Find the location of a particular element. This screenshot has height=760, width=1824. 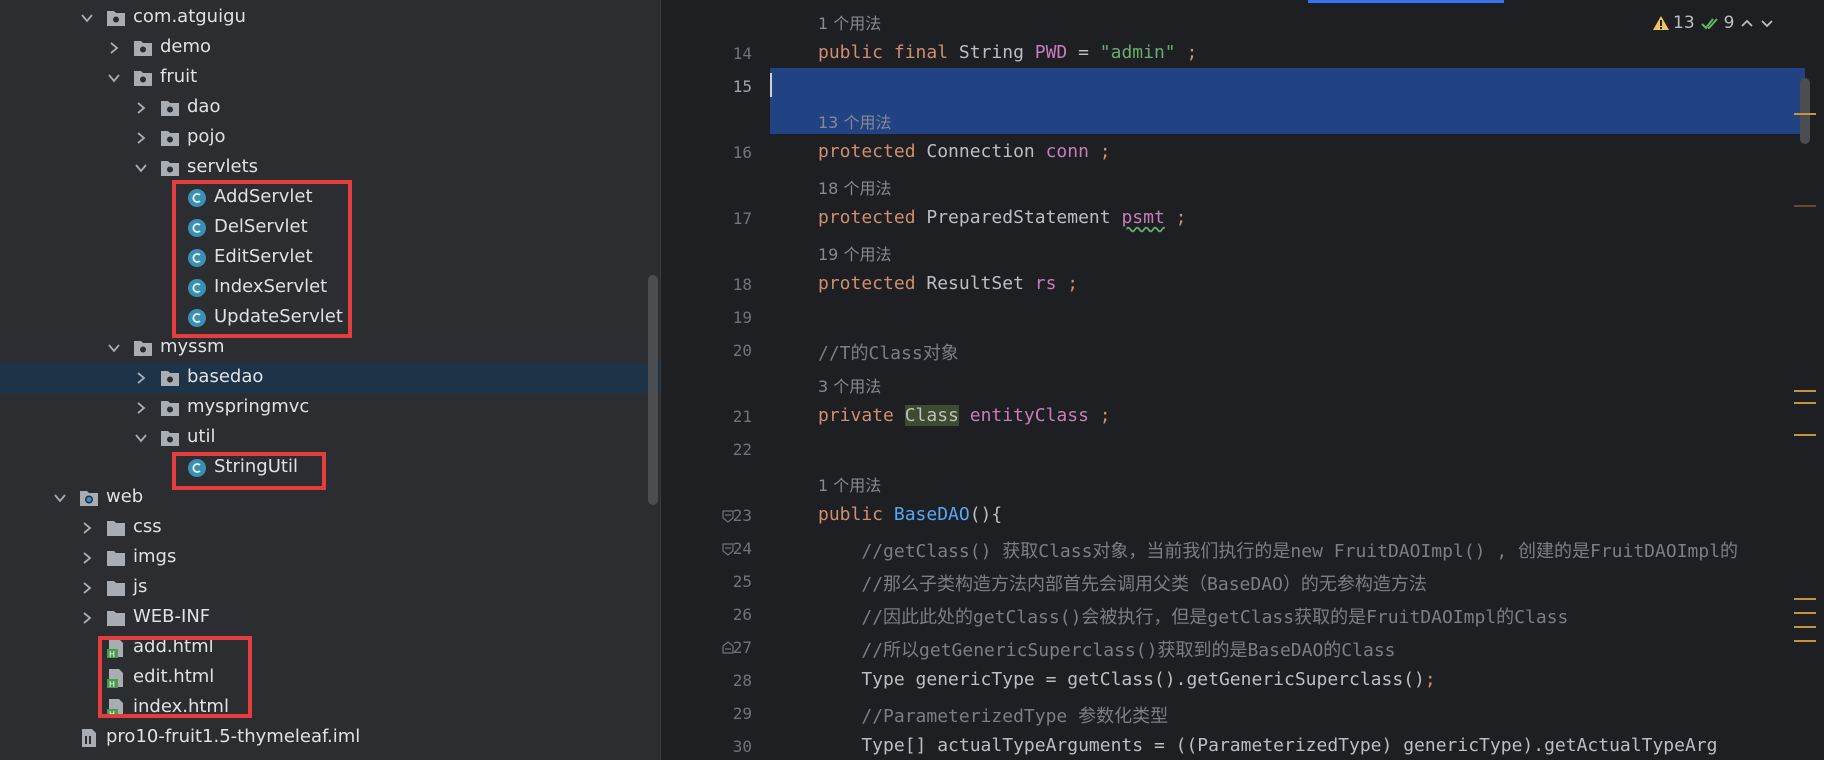

tree-item-com-atguigu: com.atguigu is located at coordinates (330, 18).